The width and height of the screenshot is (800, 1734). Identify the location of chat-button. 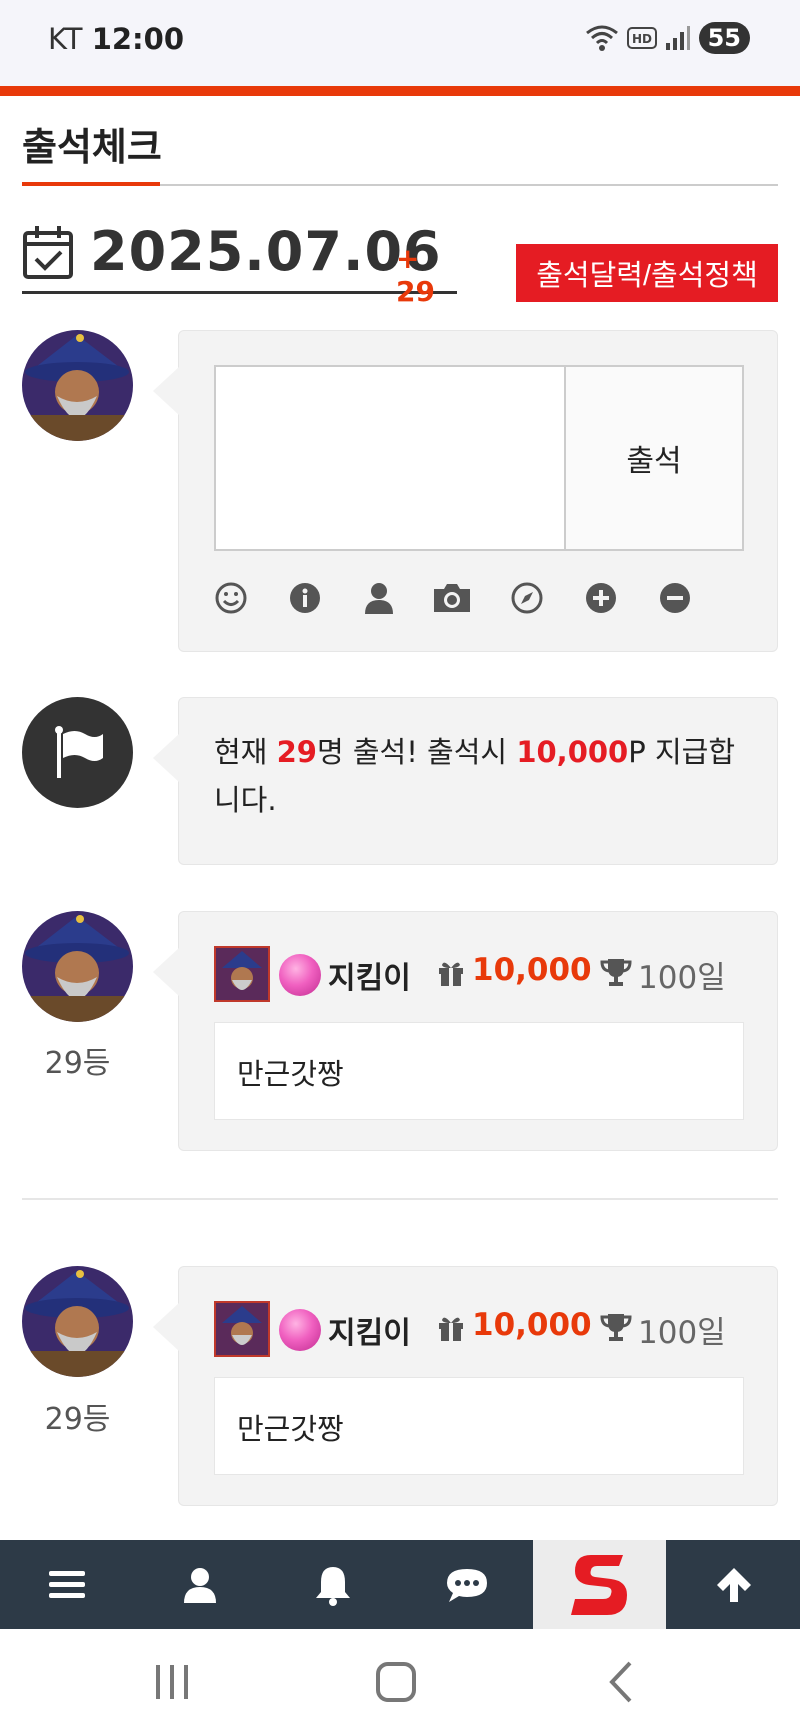
(466, 1584).